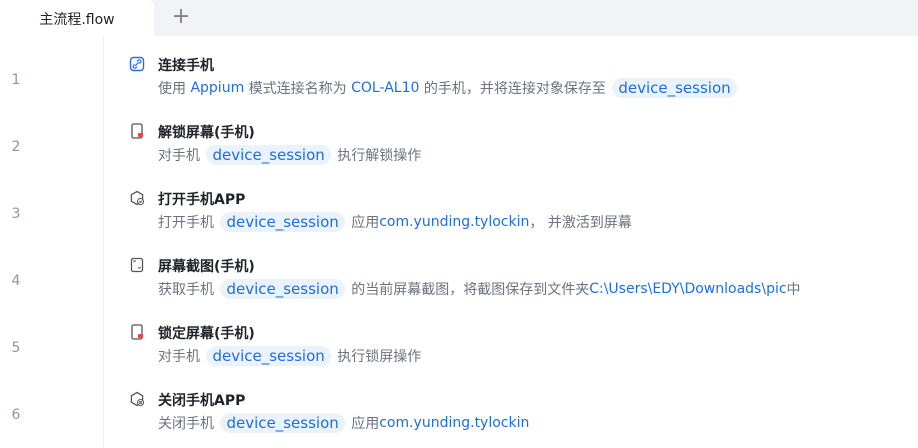 The width and height of the screenshot is (918, 448). What do you see at coordinates (186, 65) in the screenshot?
I see `step-title: 连接手机` at bounding box center [186, 65].